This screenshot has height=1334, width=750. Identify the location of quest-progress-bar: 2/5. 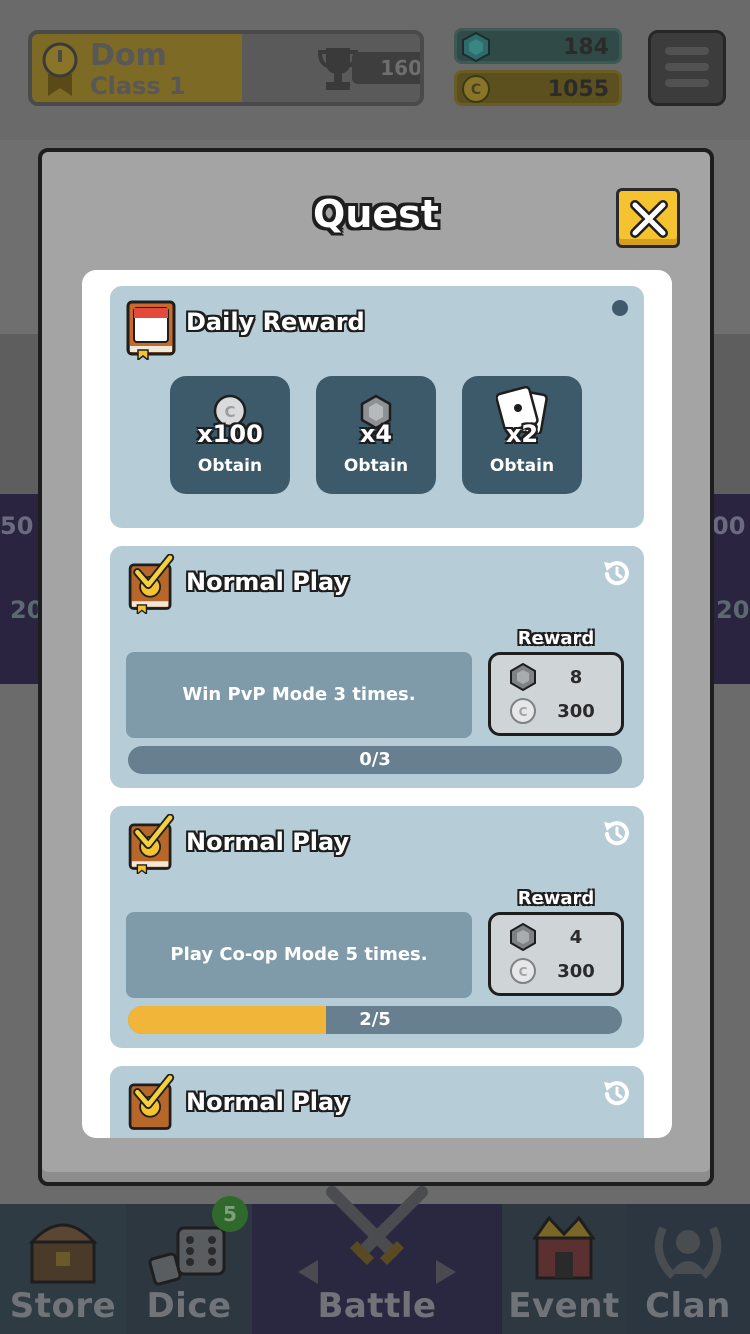
(375, 1020).